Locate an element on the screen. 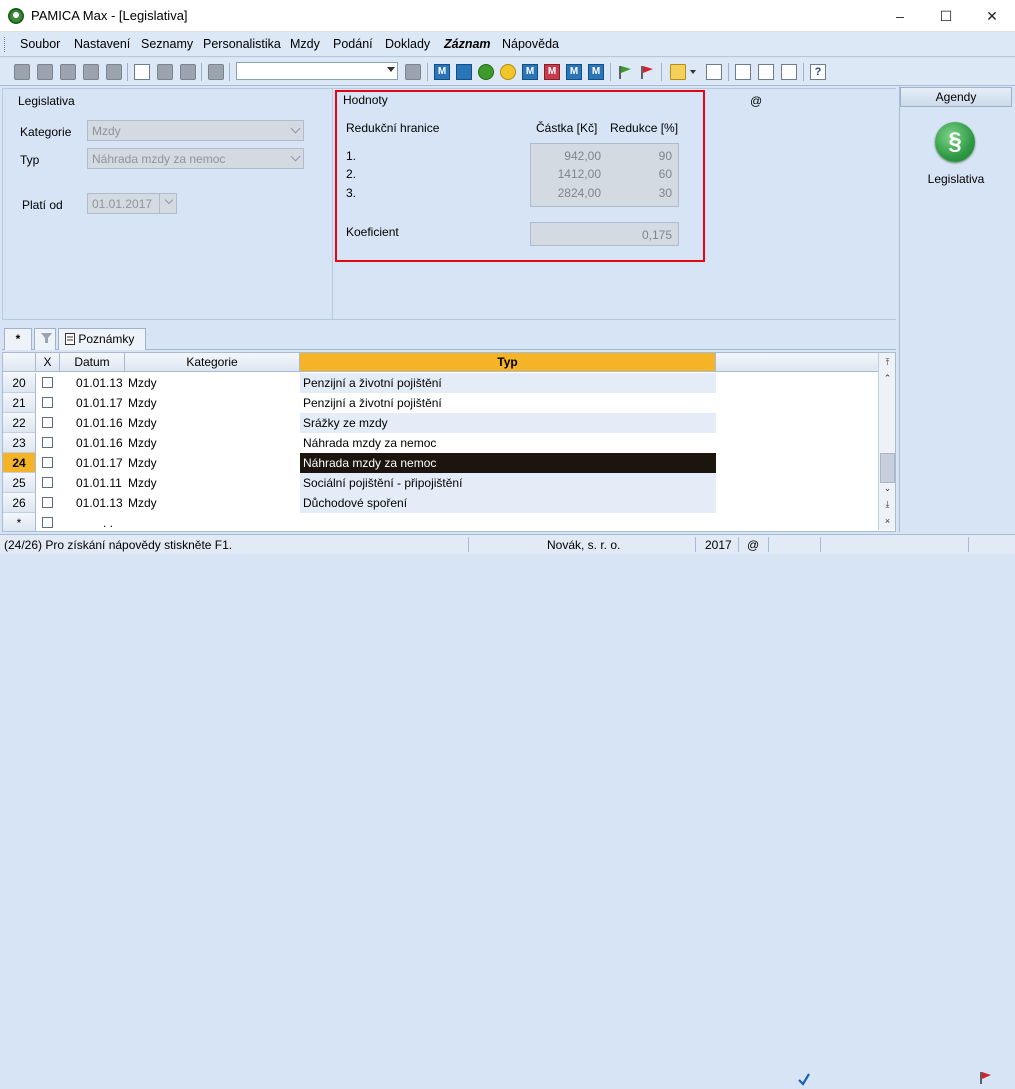 This screenshot has height=1089, width=1015. new-document-icon is located at coordinates (142, 72).